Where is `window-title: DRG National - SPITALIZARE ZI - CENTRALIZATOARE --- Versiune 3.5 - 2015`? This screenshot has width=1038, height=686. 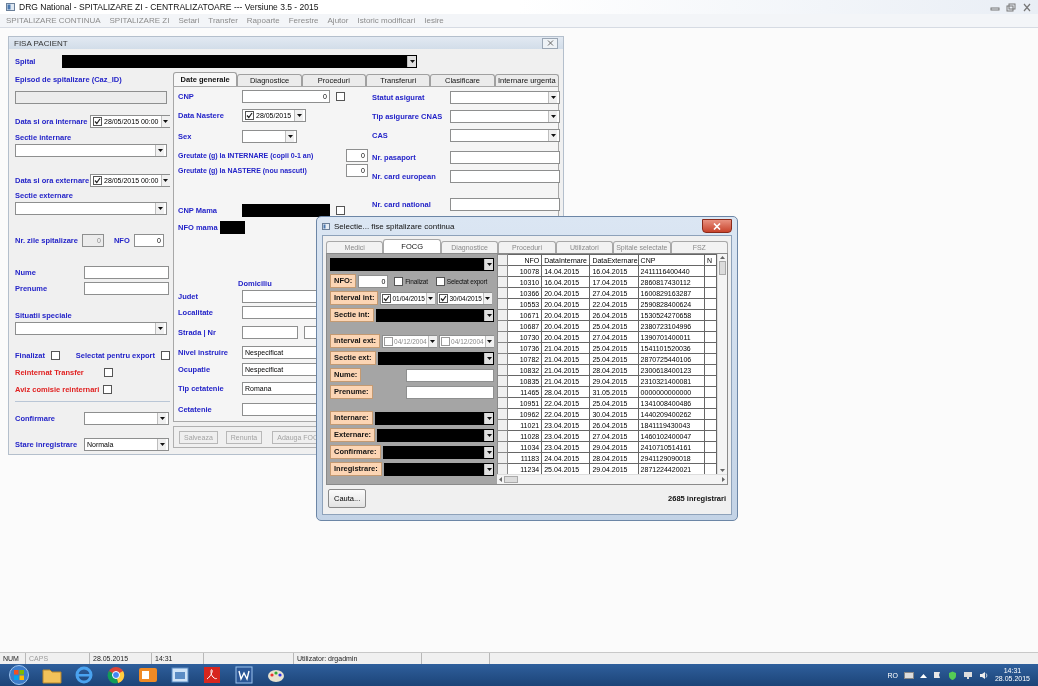 window-title: DRG National - SPITALIZARE ZI - CENTRALIZATOARE --- Versiune 3.5 - 2015 is located at coordinates (169, 7).